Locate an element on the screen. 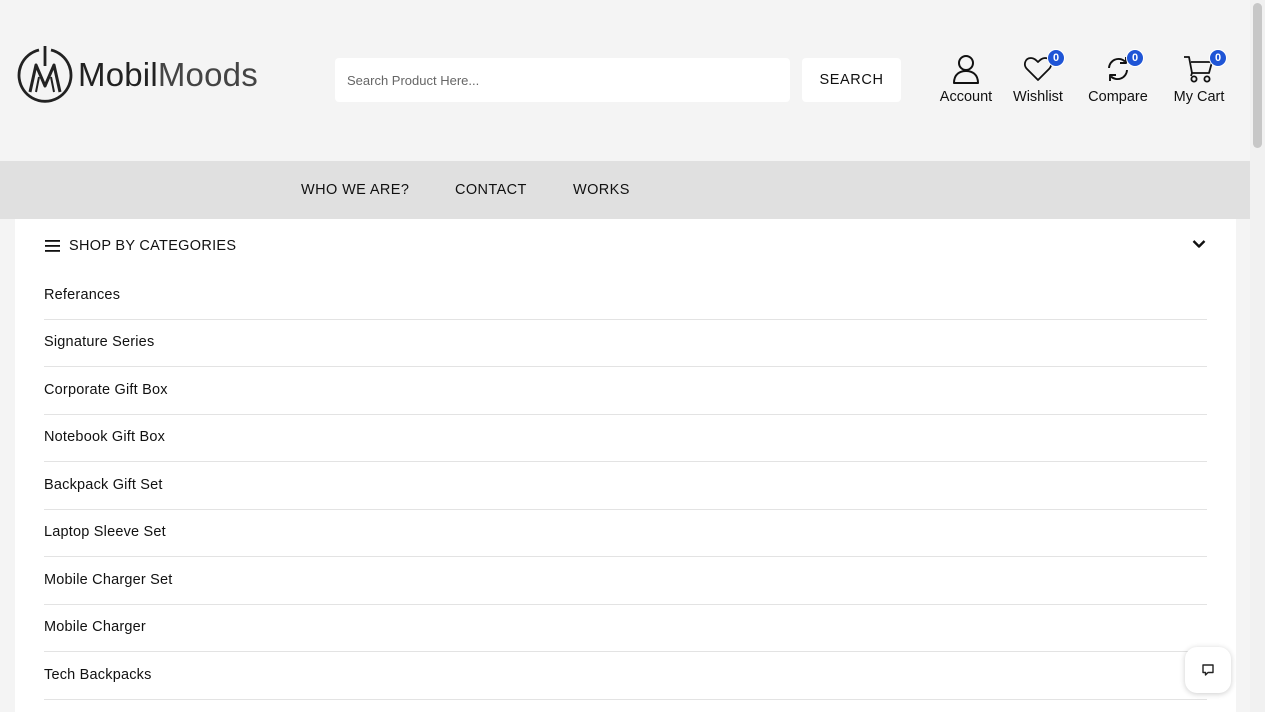 The height and width of the screenshot is (712, 1265). main-nav: WHO WE ARE? CONTACT WORKS is located at coordinates (625, 190).